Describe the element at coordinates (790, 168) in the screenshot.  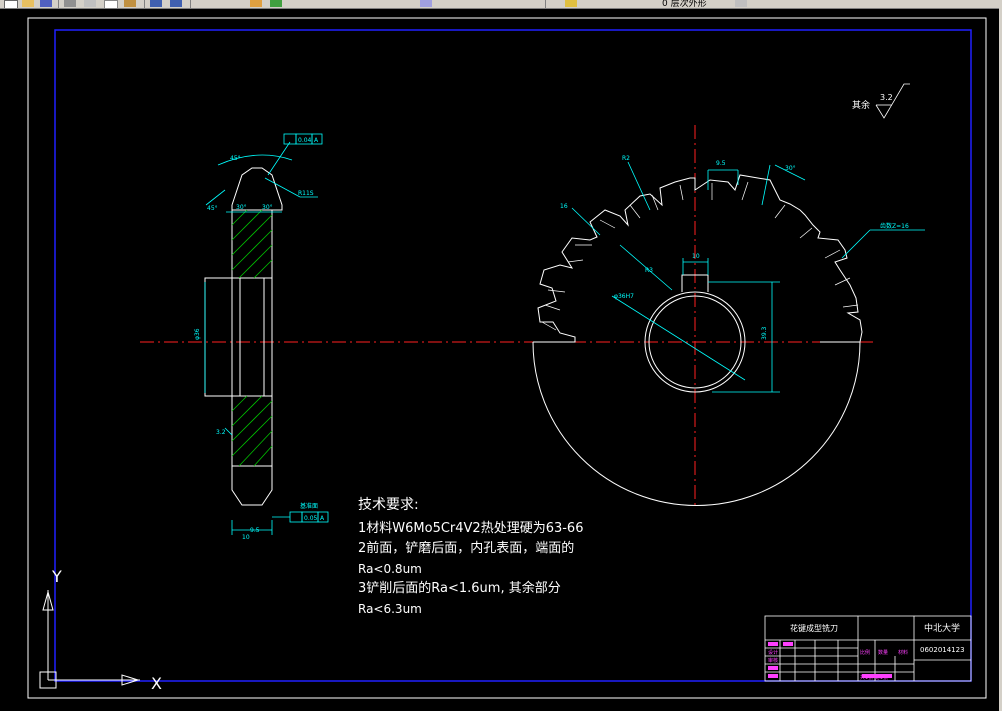
I see `dim-angle-right: 30°` at that location.